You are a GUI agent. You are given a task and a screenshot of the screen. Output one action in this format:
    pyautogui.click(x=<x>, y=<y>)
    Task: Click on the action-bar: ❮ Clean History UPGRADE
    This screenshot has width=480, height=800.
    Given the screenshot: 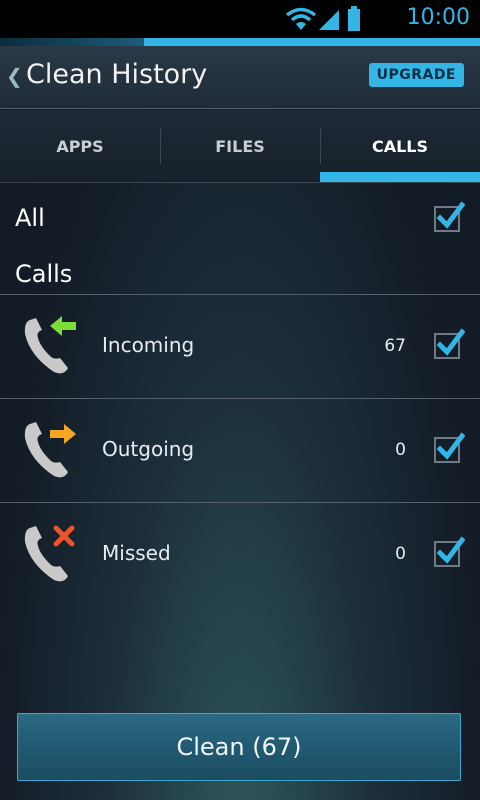 What is the action you would take?
    pyautogui.click(x=240, y=77)
    